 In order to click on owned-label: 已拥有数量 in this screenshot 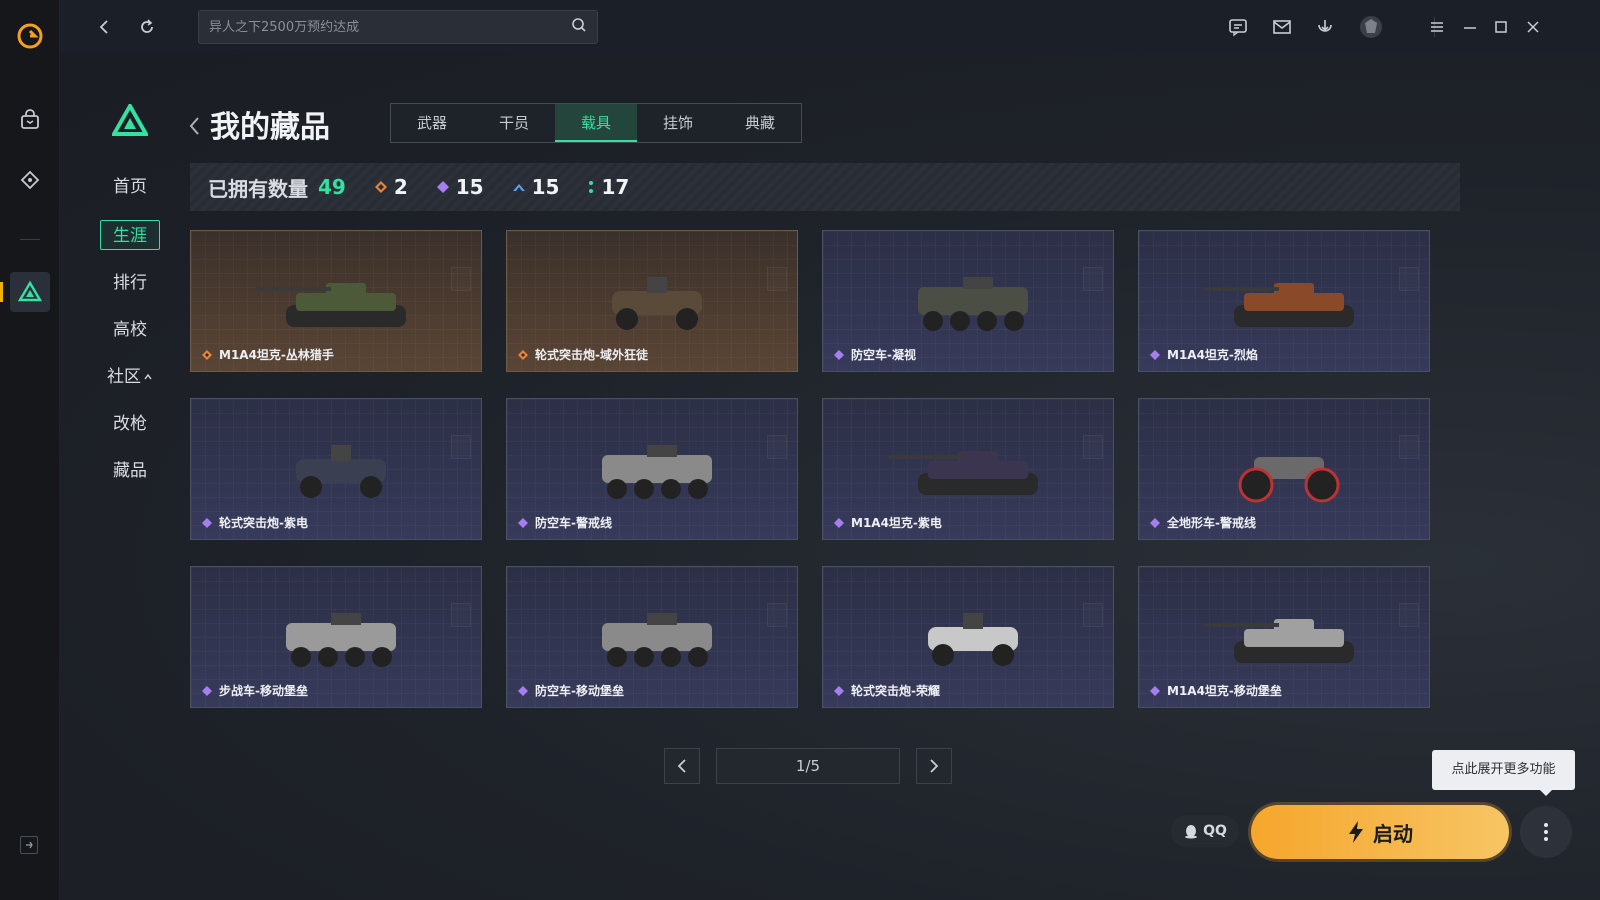, I will do `click(258, 188)`.